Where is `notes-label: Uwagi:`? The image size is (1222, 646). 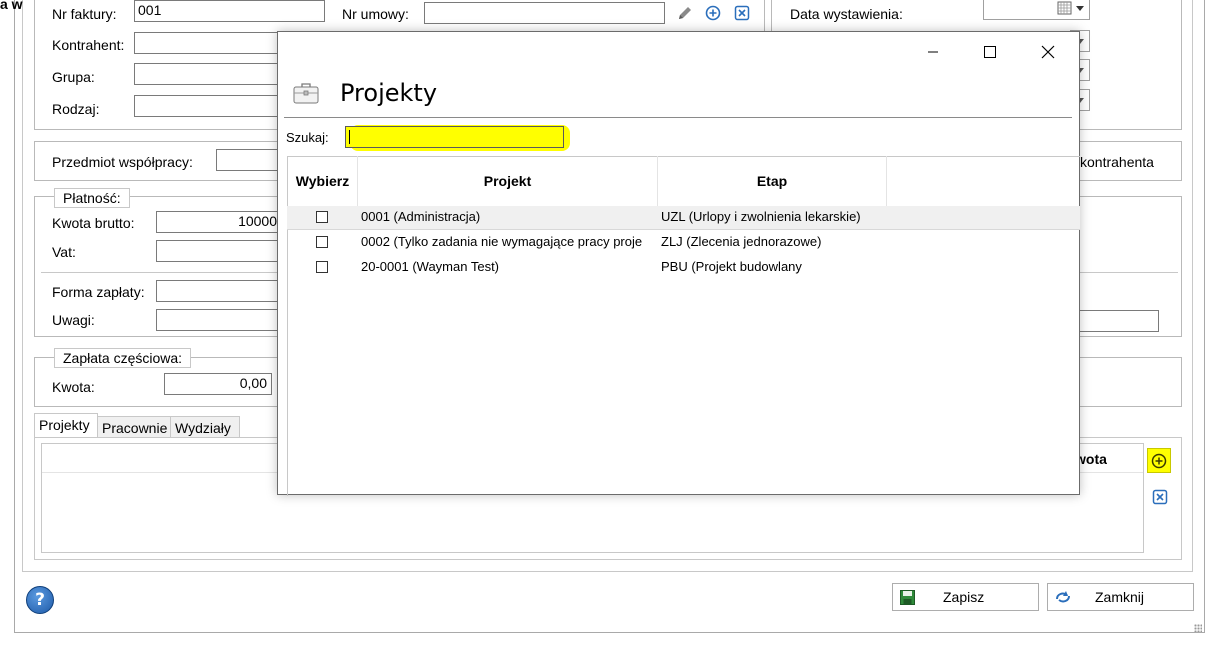
notes-label: Uwagi: is located at coordinates (73, 320).